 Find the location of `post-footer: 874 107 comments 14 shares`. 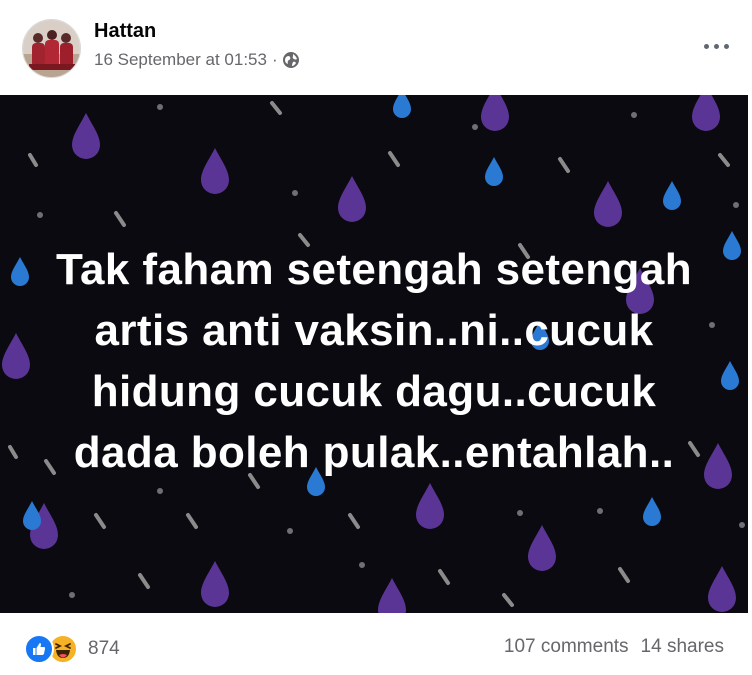

post-footer: 874 107 comments 14 shares is located at coordinates (376, 644).